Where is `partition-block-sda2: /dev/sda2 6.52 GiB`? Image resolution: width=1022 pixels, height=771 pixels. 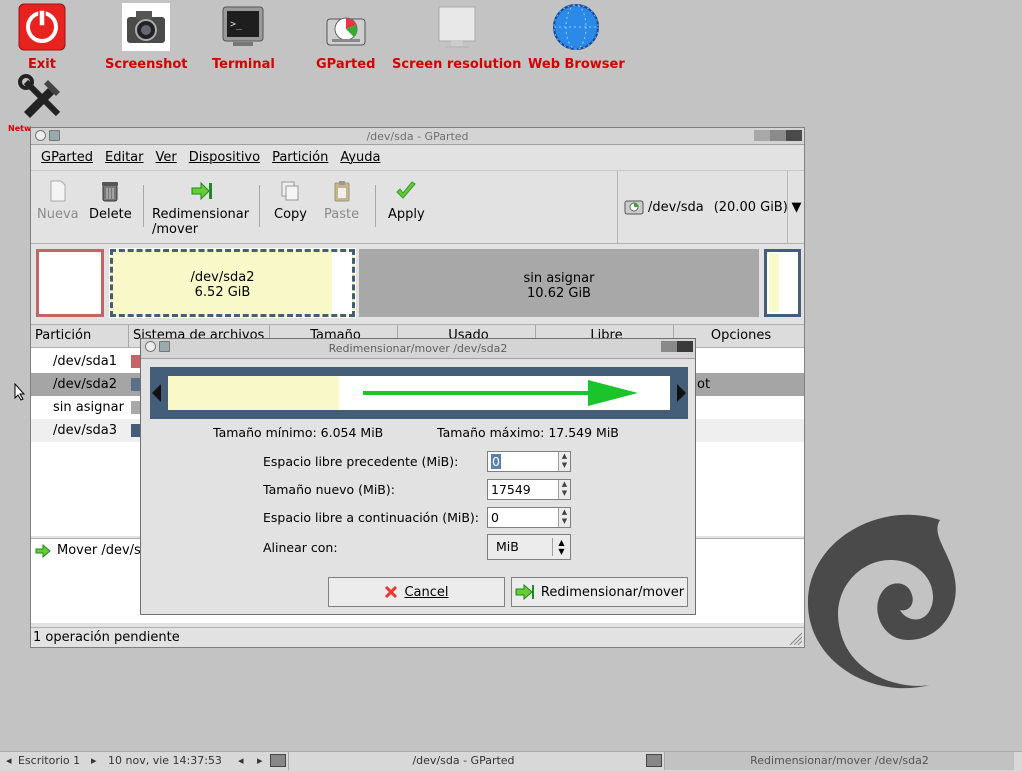
partition-block-sda2: /dev/sda2 6.52 GiB is located at coordinates (232, 283).